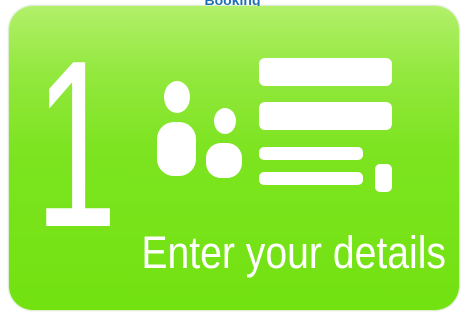  Describe the element at coordinates (325, 125) in the screenshot. I see `list-icon` at that location.